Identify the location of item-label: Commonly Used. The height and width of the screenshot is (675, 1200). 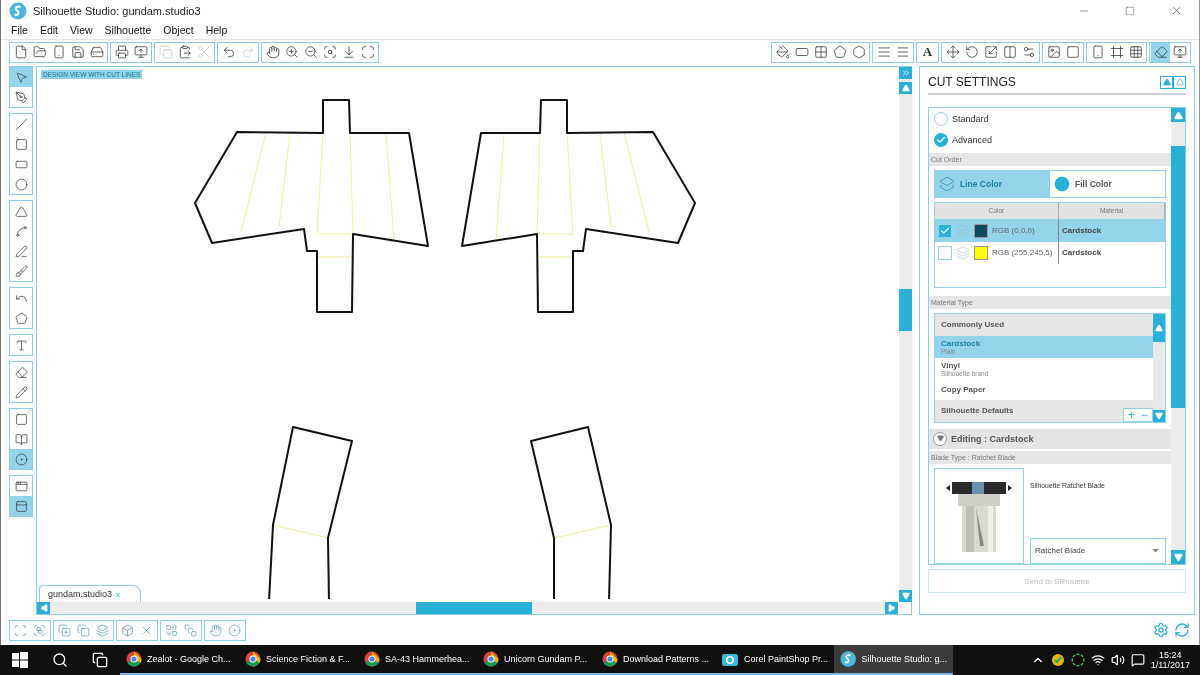
(973, 325).